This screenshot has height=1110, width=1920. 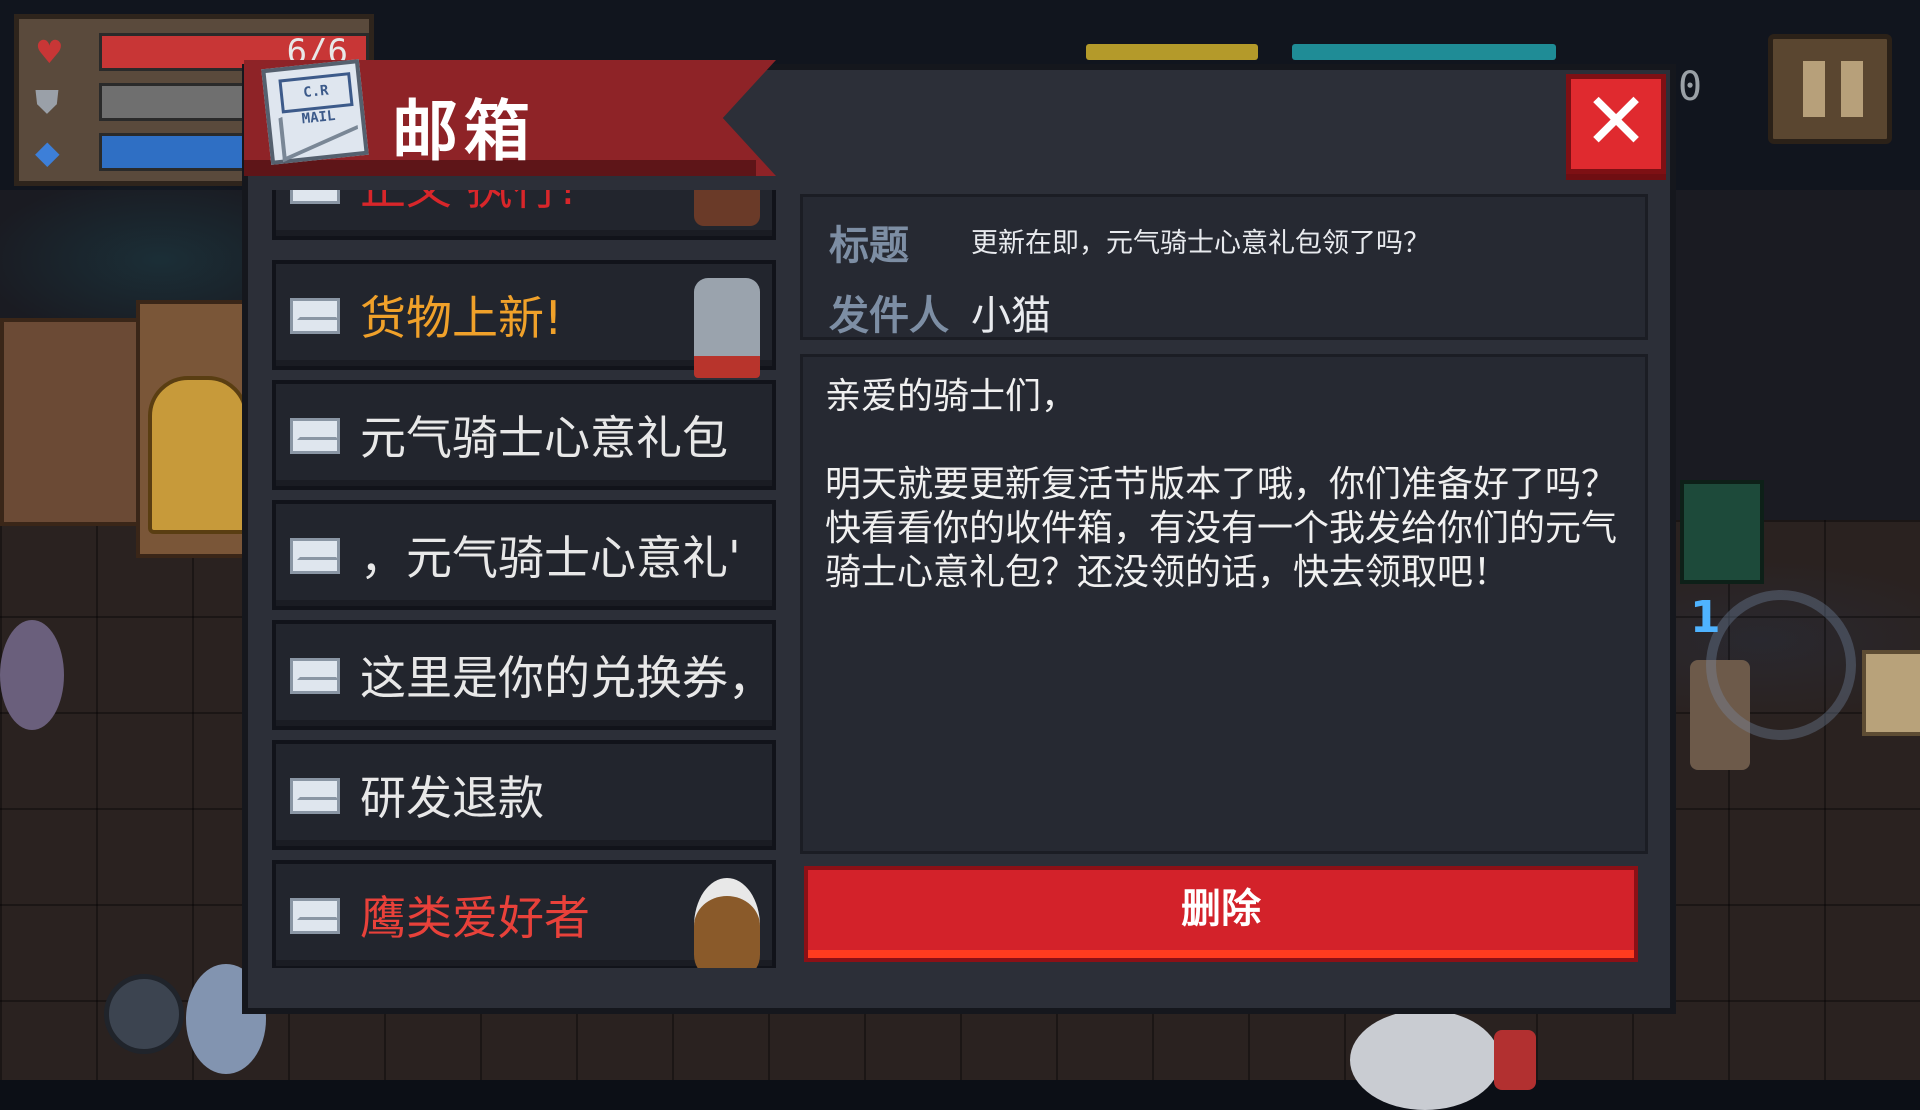 I want to click on coin-count: 0, so click(x=1690, y=87).